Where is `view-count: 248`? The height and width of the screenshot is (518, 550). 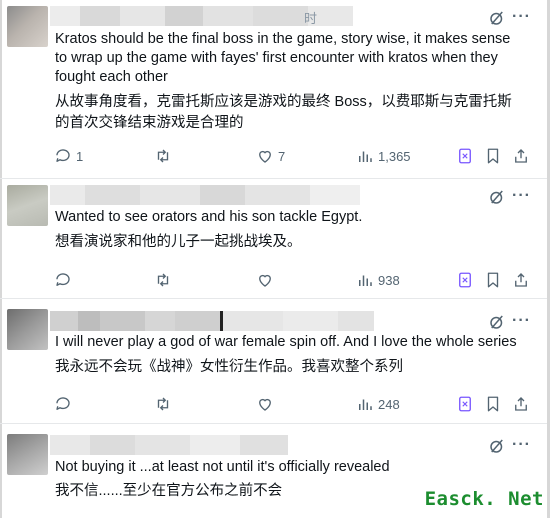
view-count: 248 is located at coordinates (389, 404).